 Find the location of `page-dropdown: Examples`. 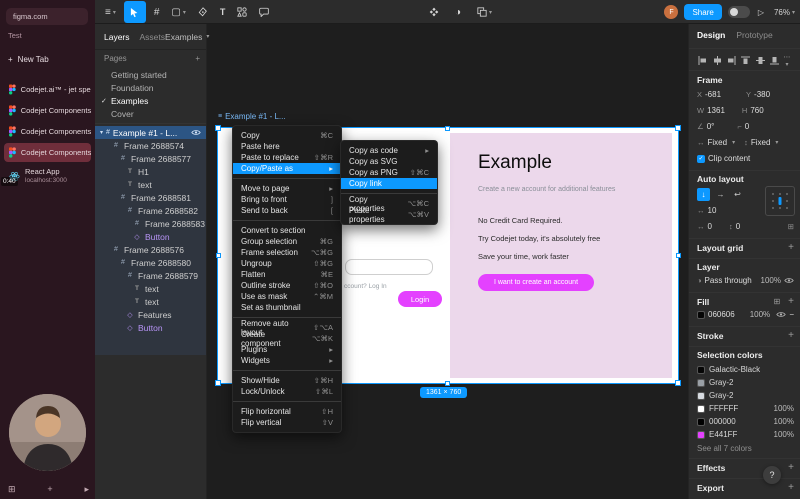

page-dropdown: Examples is located at coordinates (183, 37).